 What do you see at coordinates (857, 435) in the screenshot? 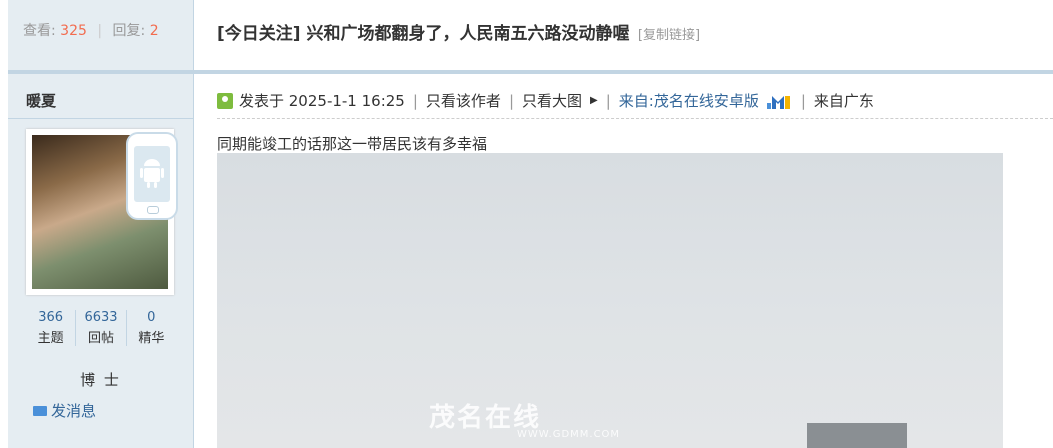
I see `buildings` at bounding box center [857, 435].